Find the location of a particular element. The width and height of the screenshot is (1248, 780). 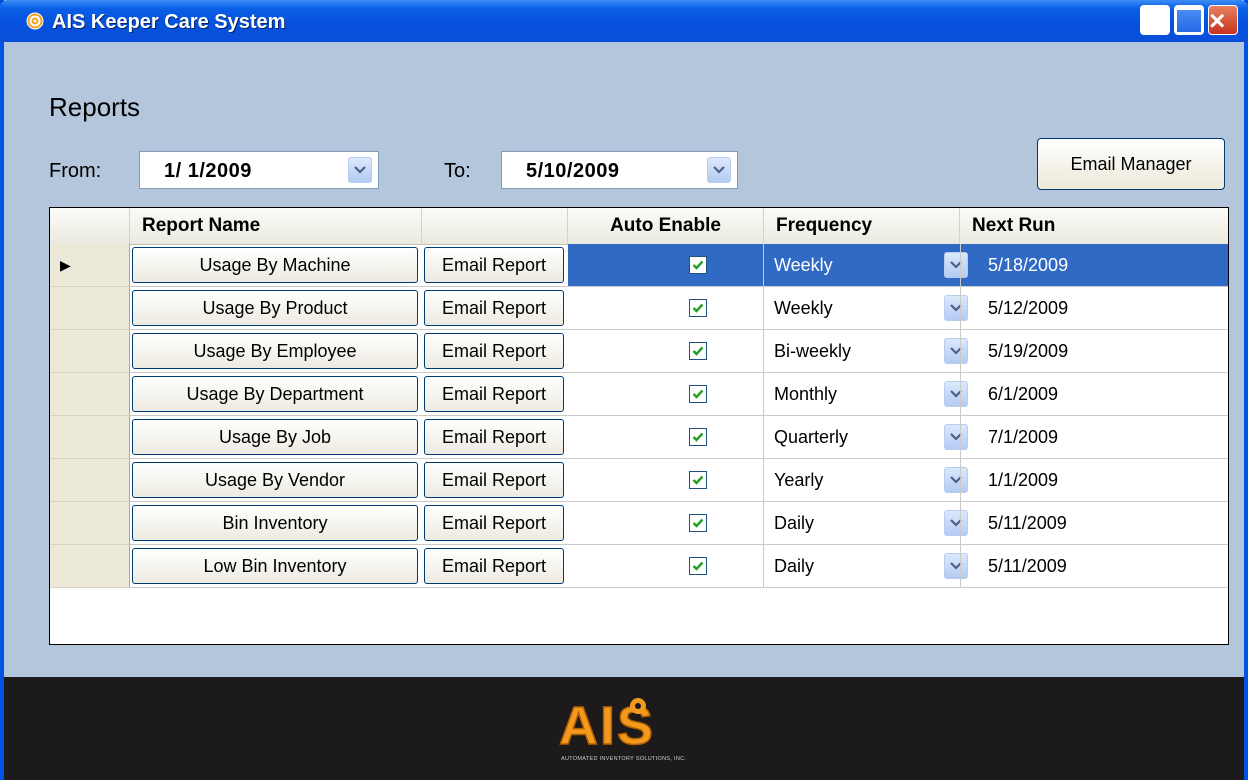

next-run-value: 5/11/2009 is located at coordinates (1027, 523).